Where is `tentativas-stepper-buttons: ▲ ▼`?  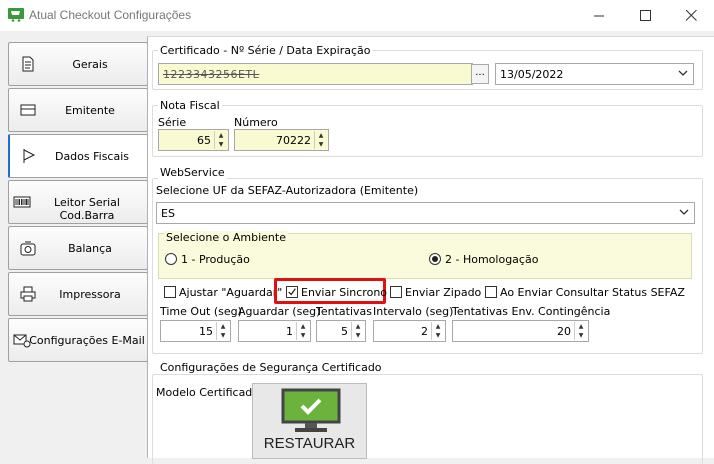 tentativas-stepper-buttons: ▲ ▼ is located at coordinates (357, 331).